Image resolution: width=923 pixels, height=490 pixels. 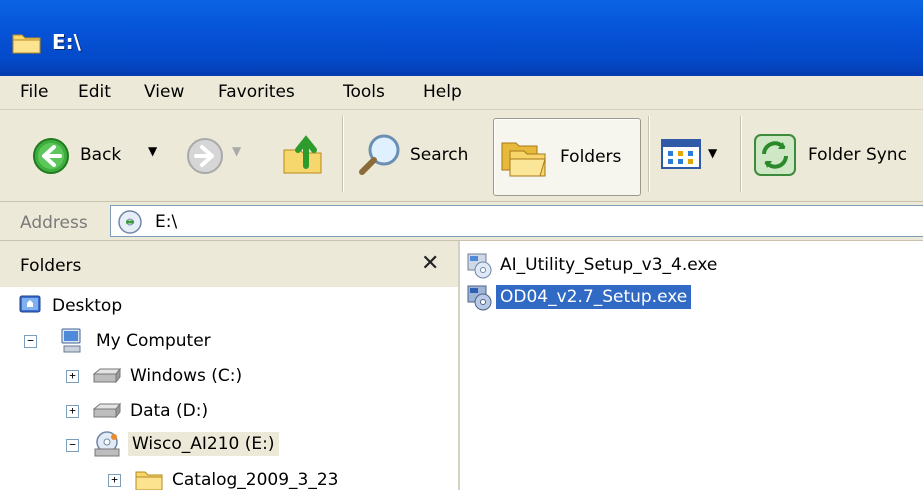 I want to click on tree-item-data-drive: + Data (D:), so click(x=229, y=411).